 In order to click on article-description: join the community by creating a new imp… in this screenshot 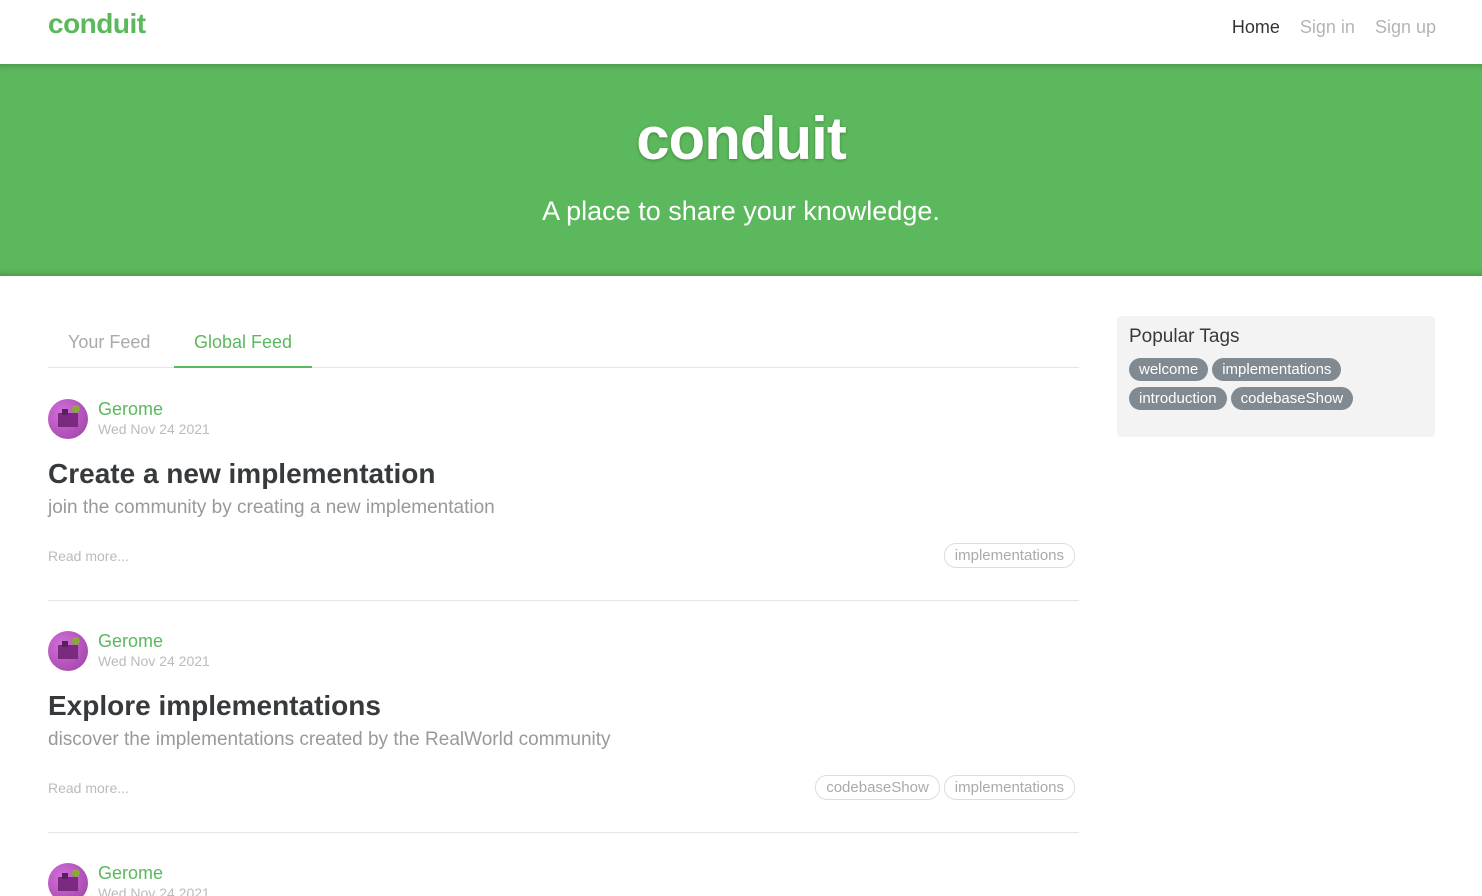, I will do `click(271, 507)`.